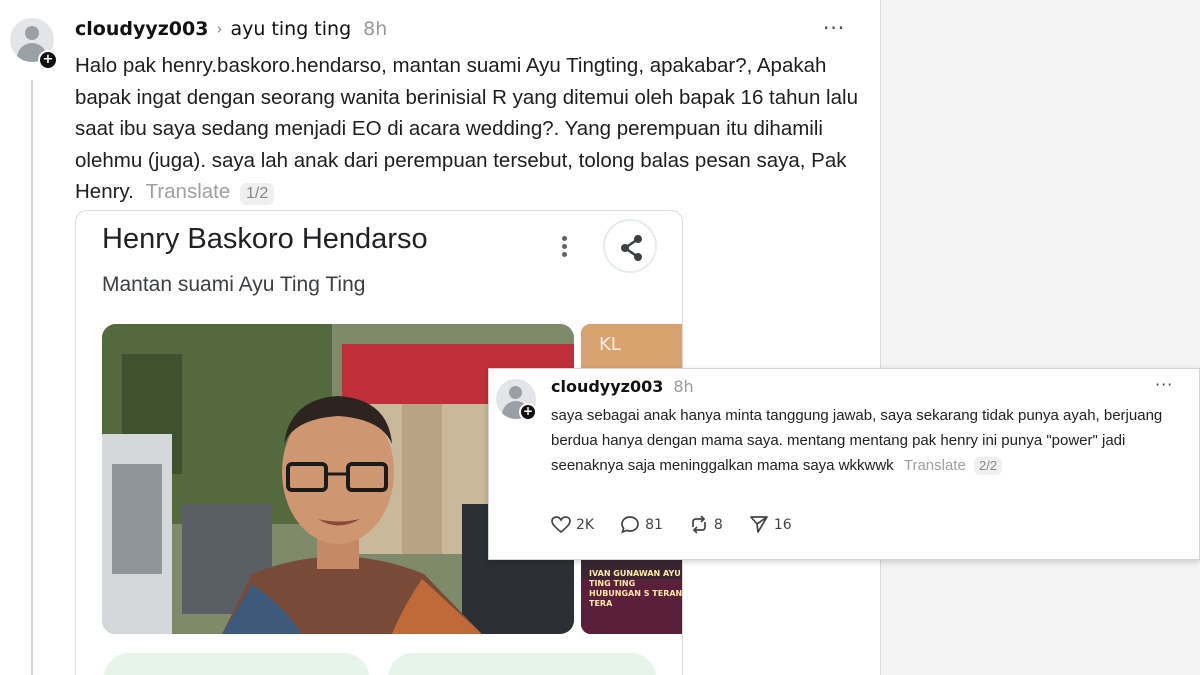  Describe the element at coordinates (782, 524) in the screenshot. I see `share-count: 16` at that location.